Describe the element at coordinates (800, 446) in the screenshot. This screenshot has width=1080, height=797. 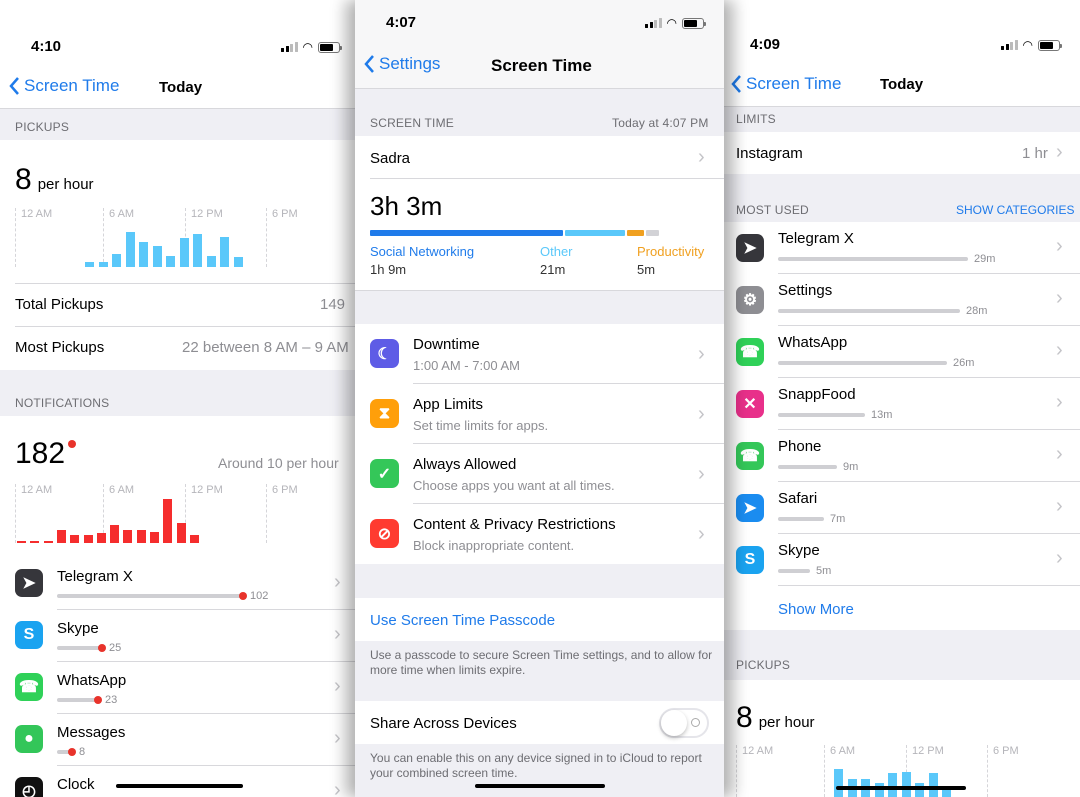
I see `app-name: Phone` at that location.